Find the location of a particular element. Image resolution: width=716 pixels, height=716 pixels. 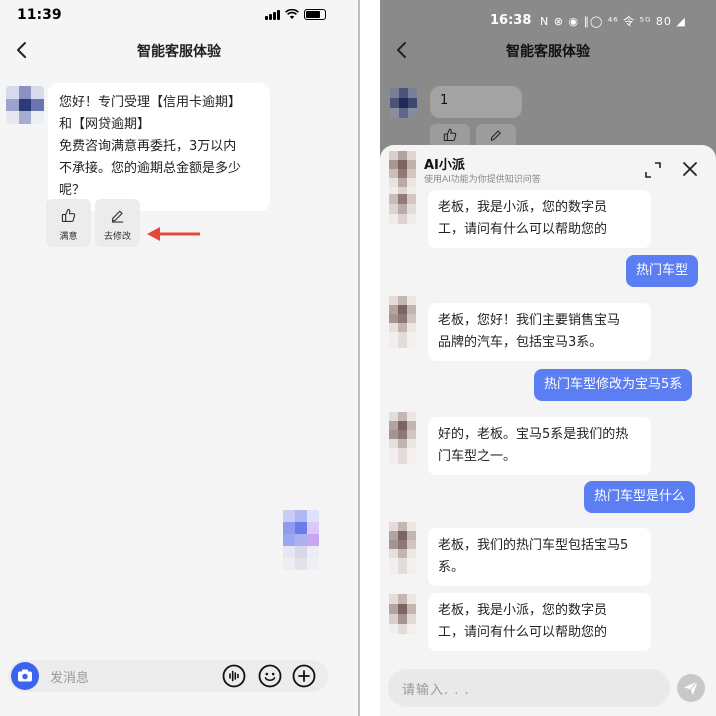

camera-button is located at coordinates (25, 676).